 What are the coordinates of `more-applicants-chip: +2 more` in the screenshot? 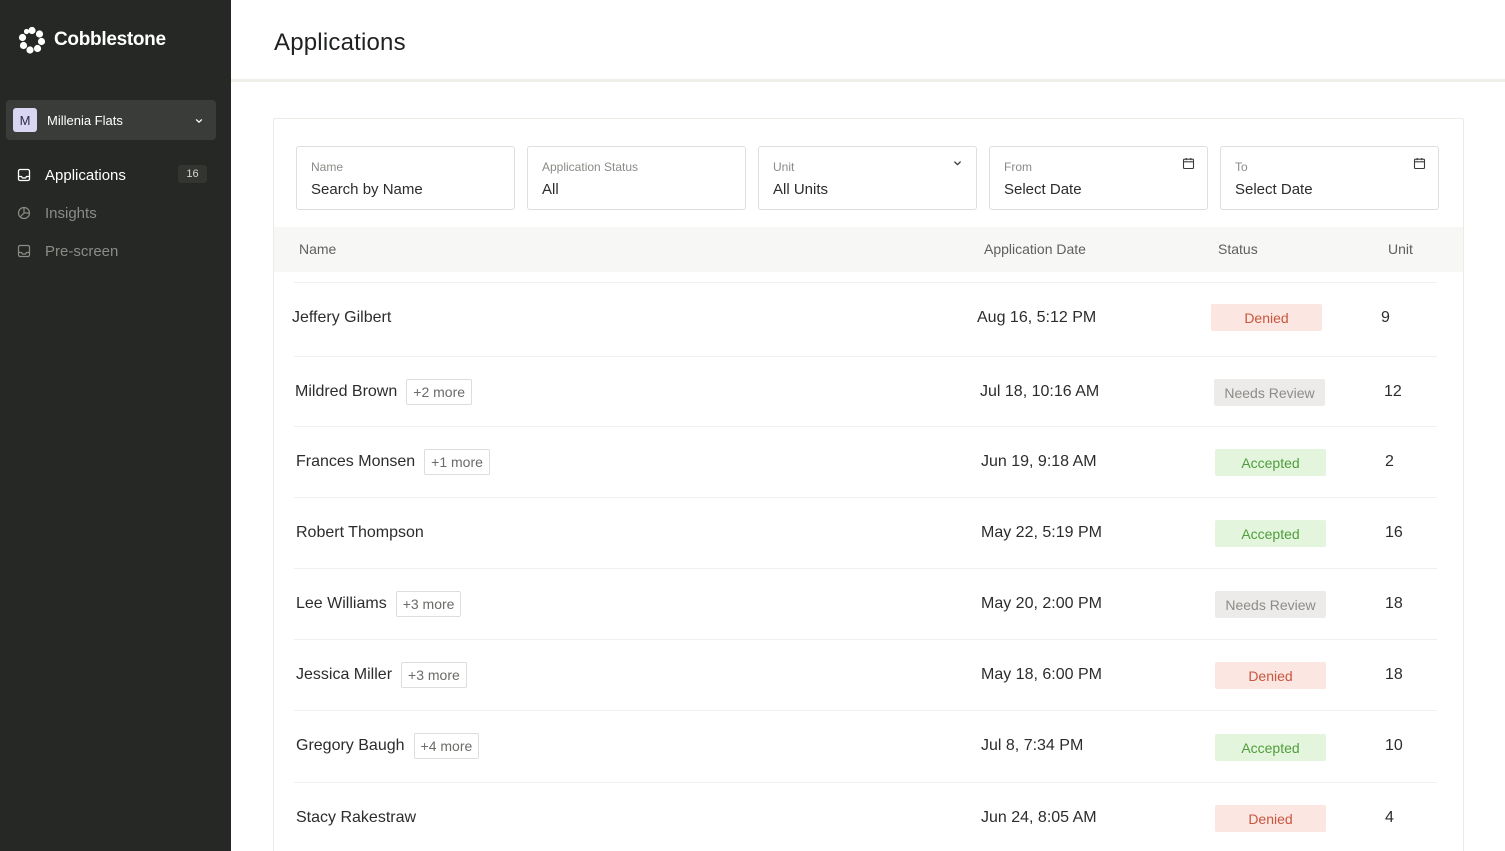 It's located at (439, 392).